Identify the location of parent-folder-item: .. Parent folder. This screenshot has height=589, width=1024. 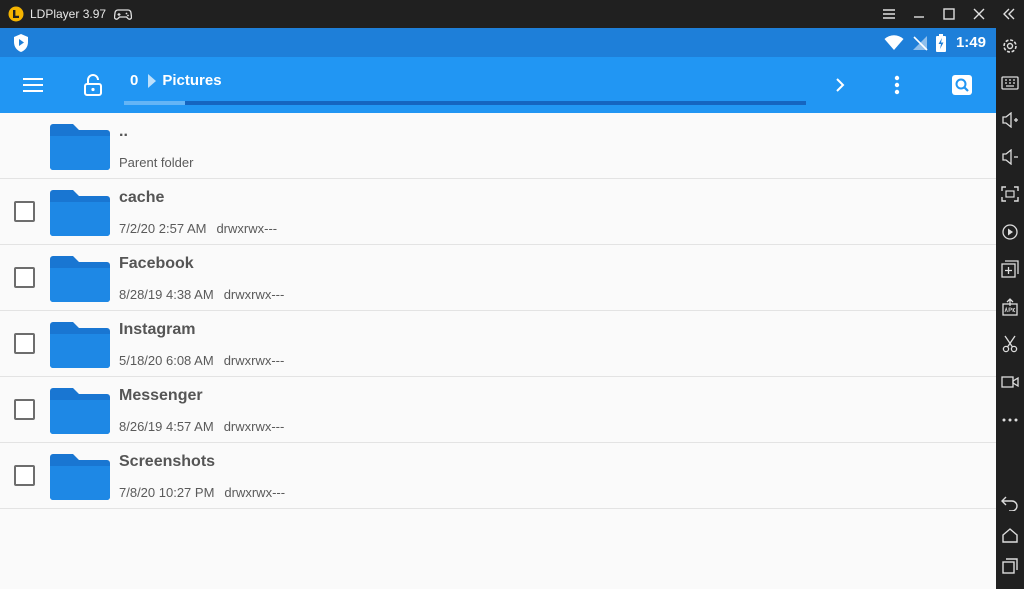
(498, 146).